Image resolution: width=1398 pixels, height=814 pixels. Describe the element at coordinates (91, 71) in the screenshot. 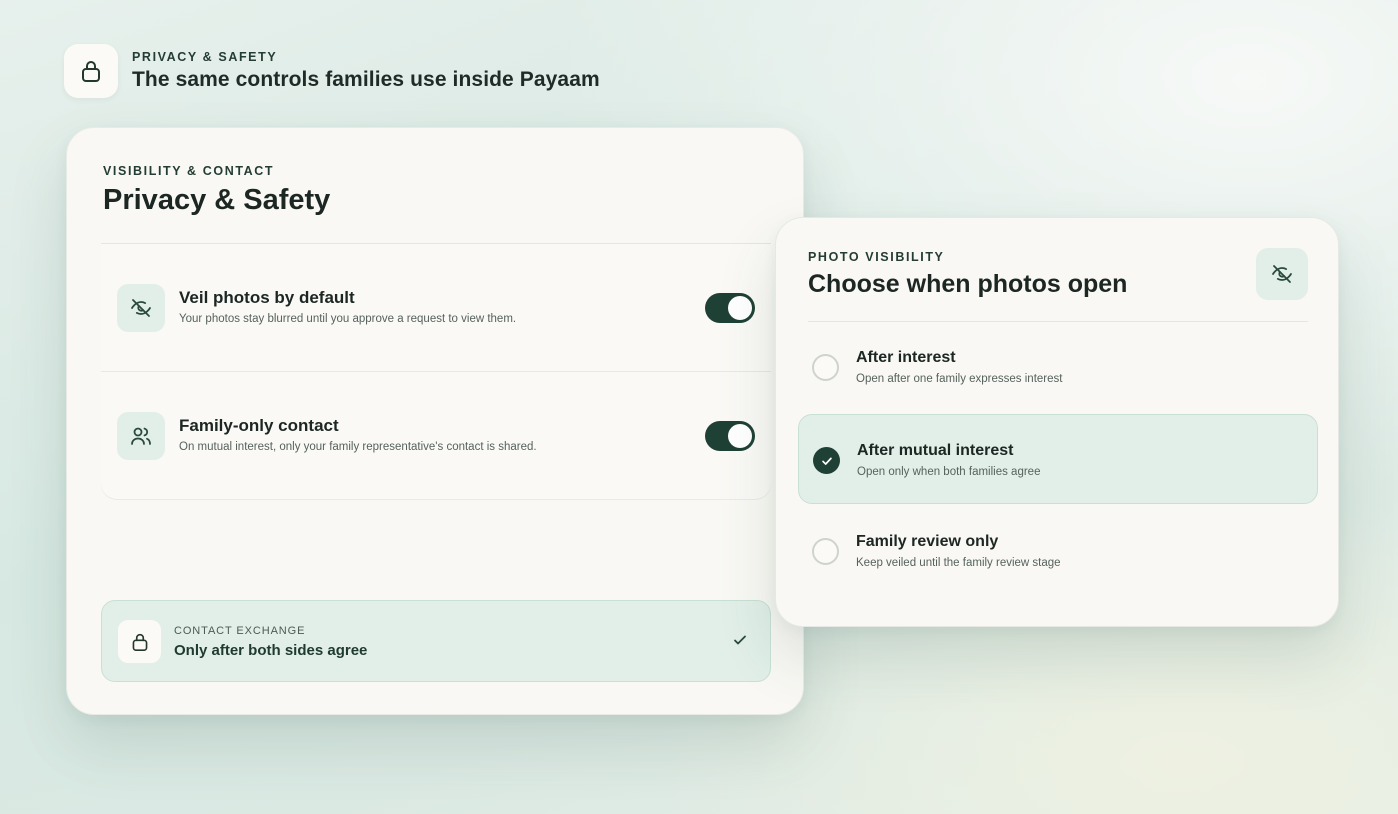

I see `header-lock-icon` at that location.